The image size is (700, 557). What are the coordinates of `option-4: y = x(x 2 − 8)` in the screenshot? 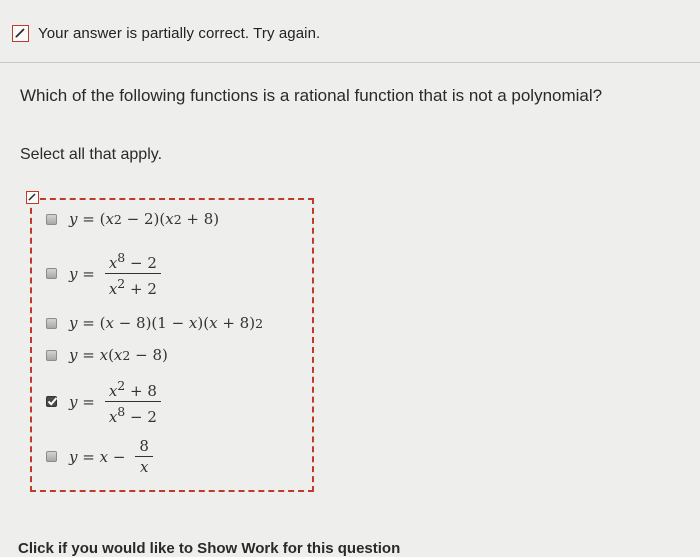 It's located at (107, 355).